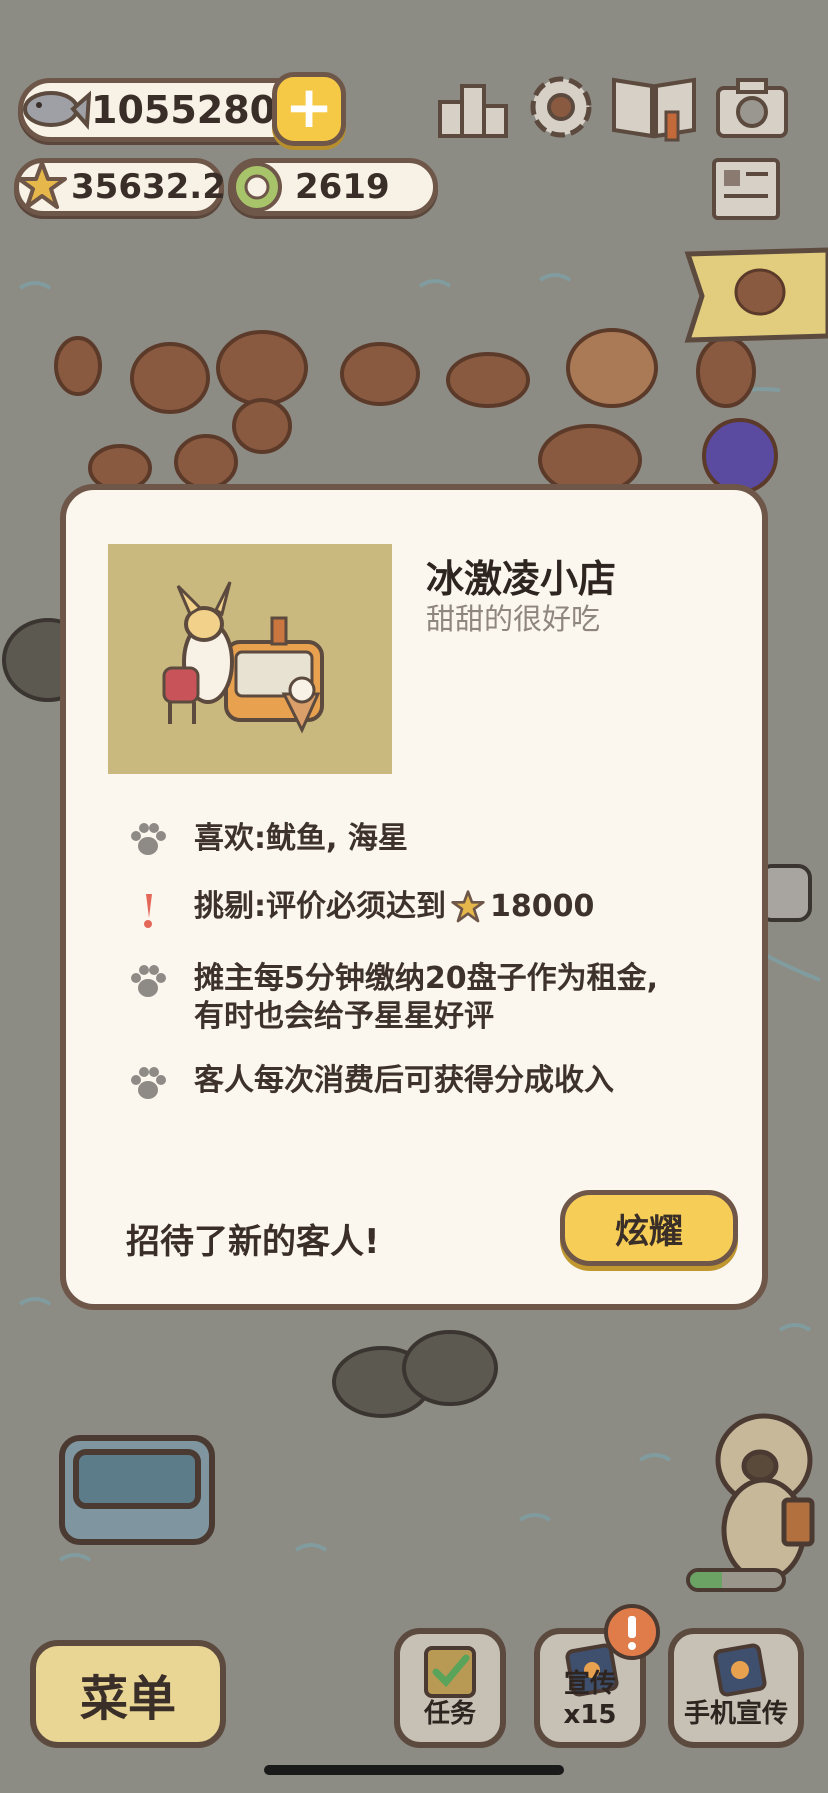 This screenshot has height=1793, width=828. Describe the element at coordinates (257, 187) in the screenshot. I see `coin-icon` at that location.